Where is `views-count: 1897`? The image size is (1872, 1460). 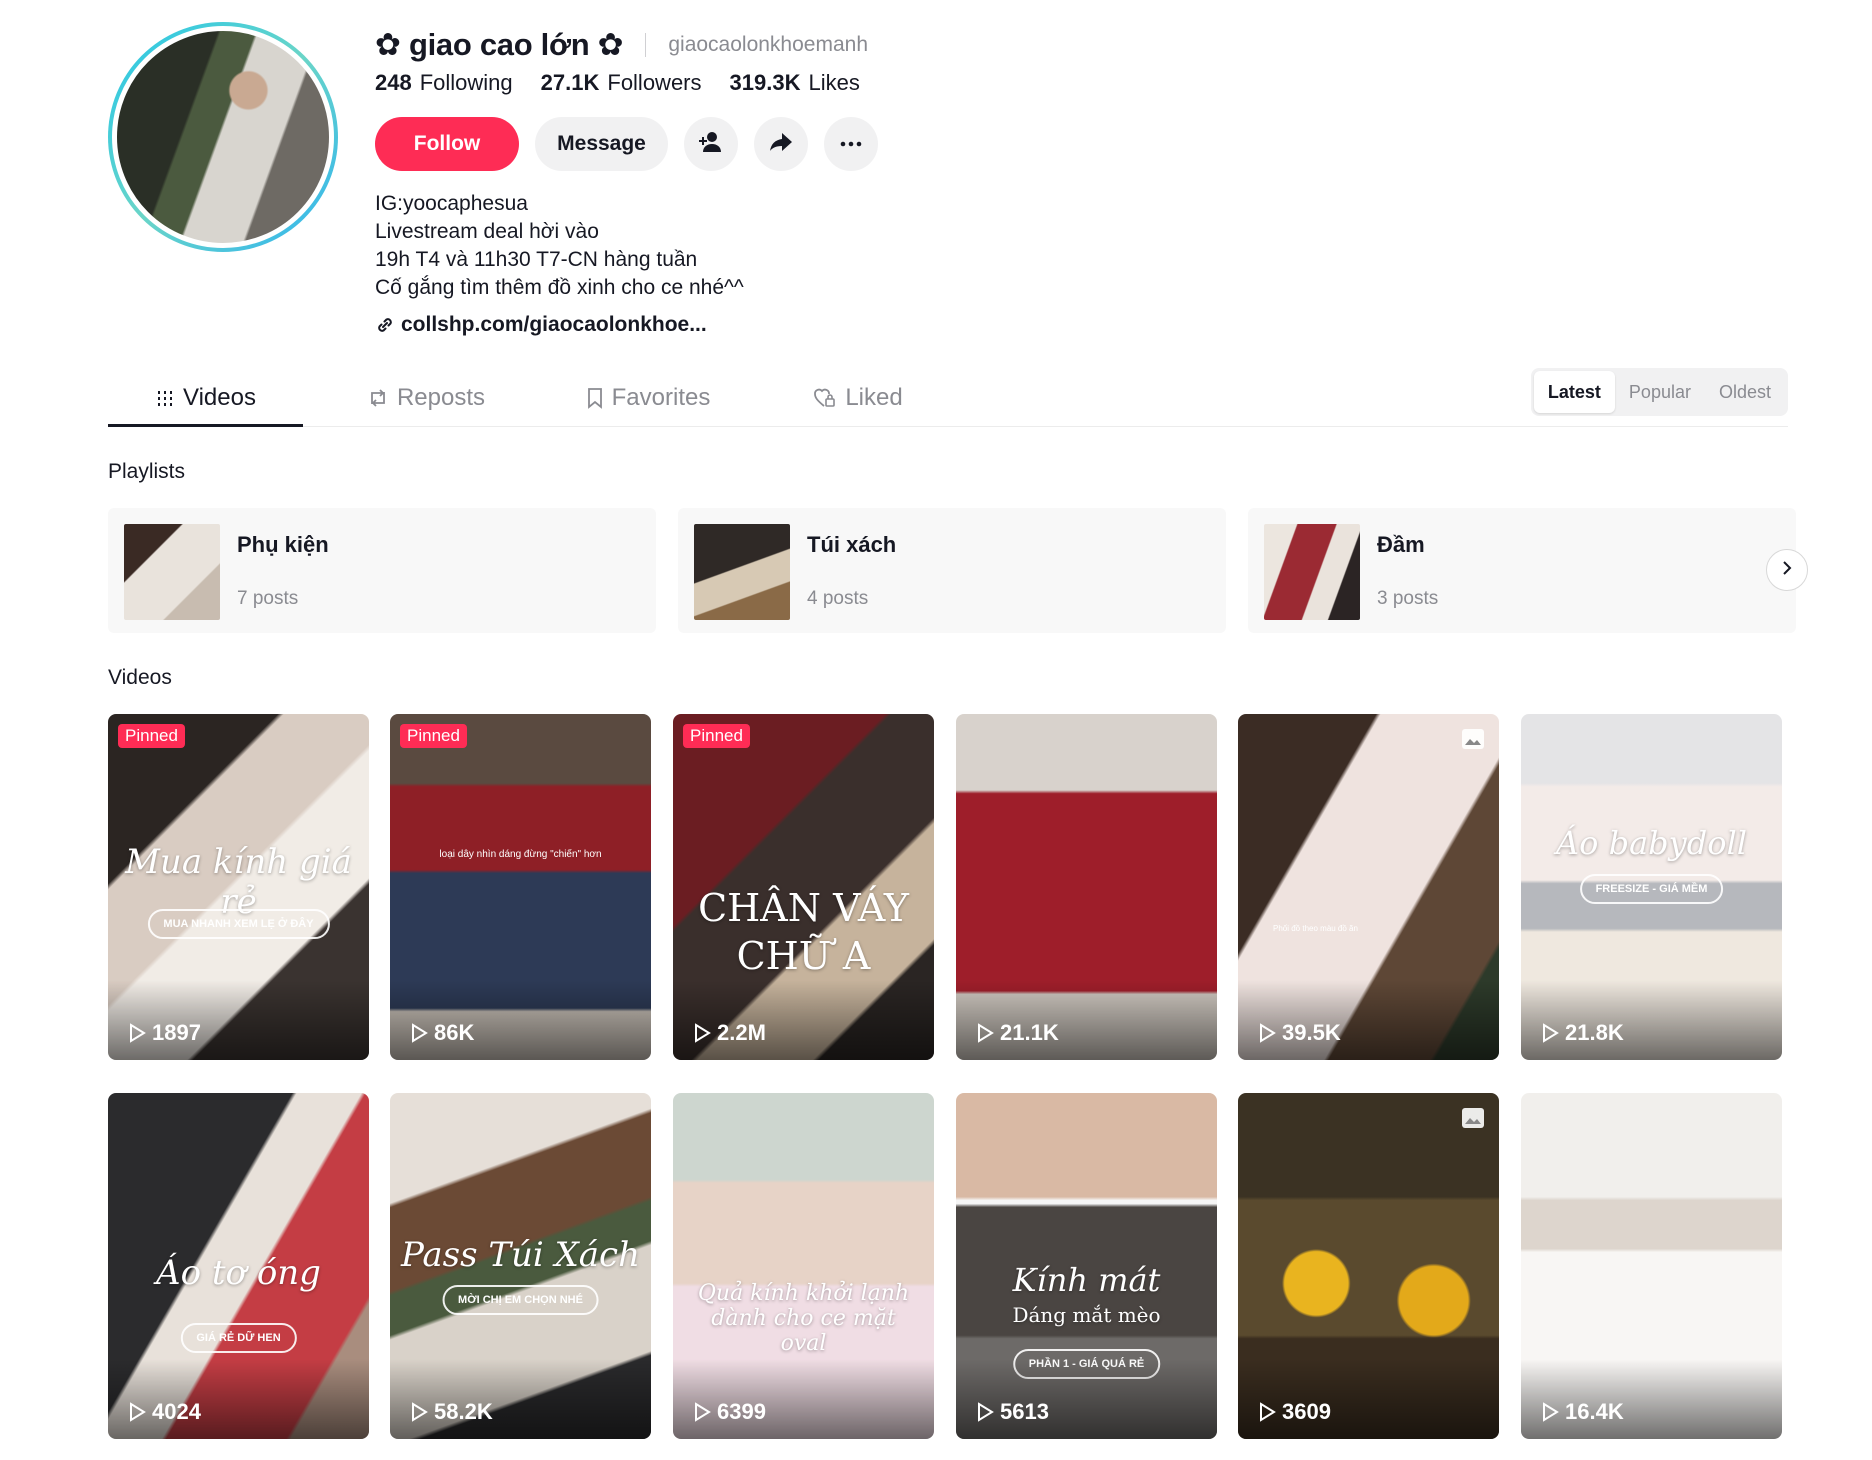 views-count: 1897 is located at coordinates (176, 1032).